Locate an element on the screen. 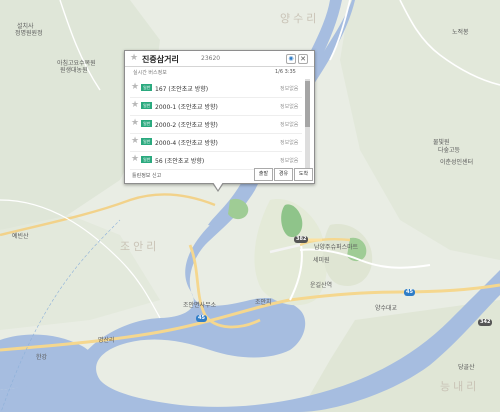 This screenshot has height=412, width=500. popup-header: ★ 진중삼거리 23620 ◉ ✕ is located at coordinates (219, 59).